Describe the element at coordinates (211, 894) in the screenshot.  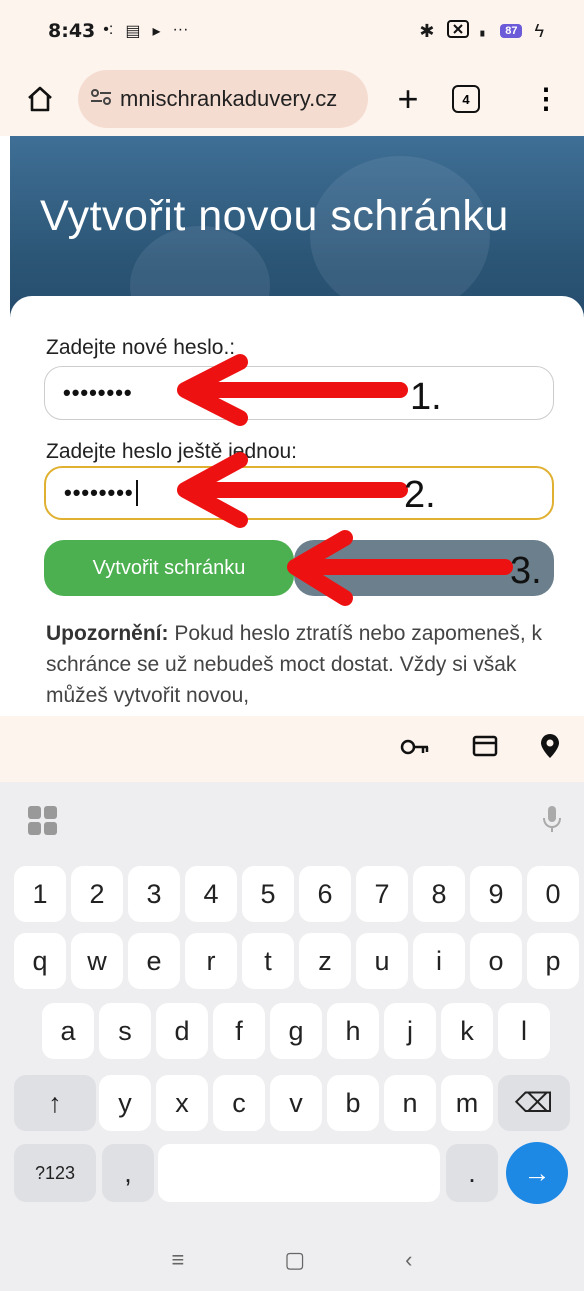
I see `key-4: 4` at that location.